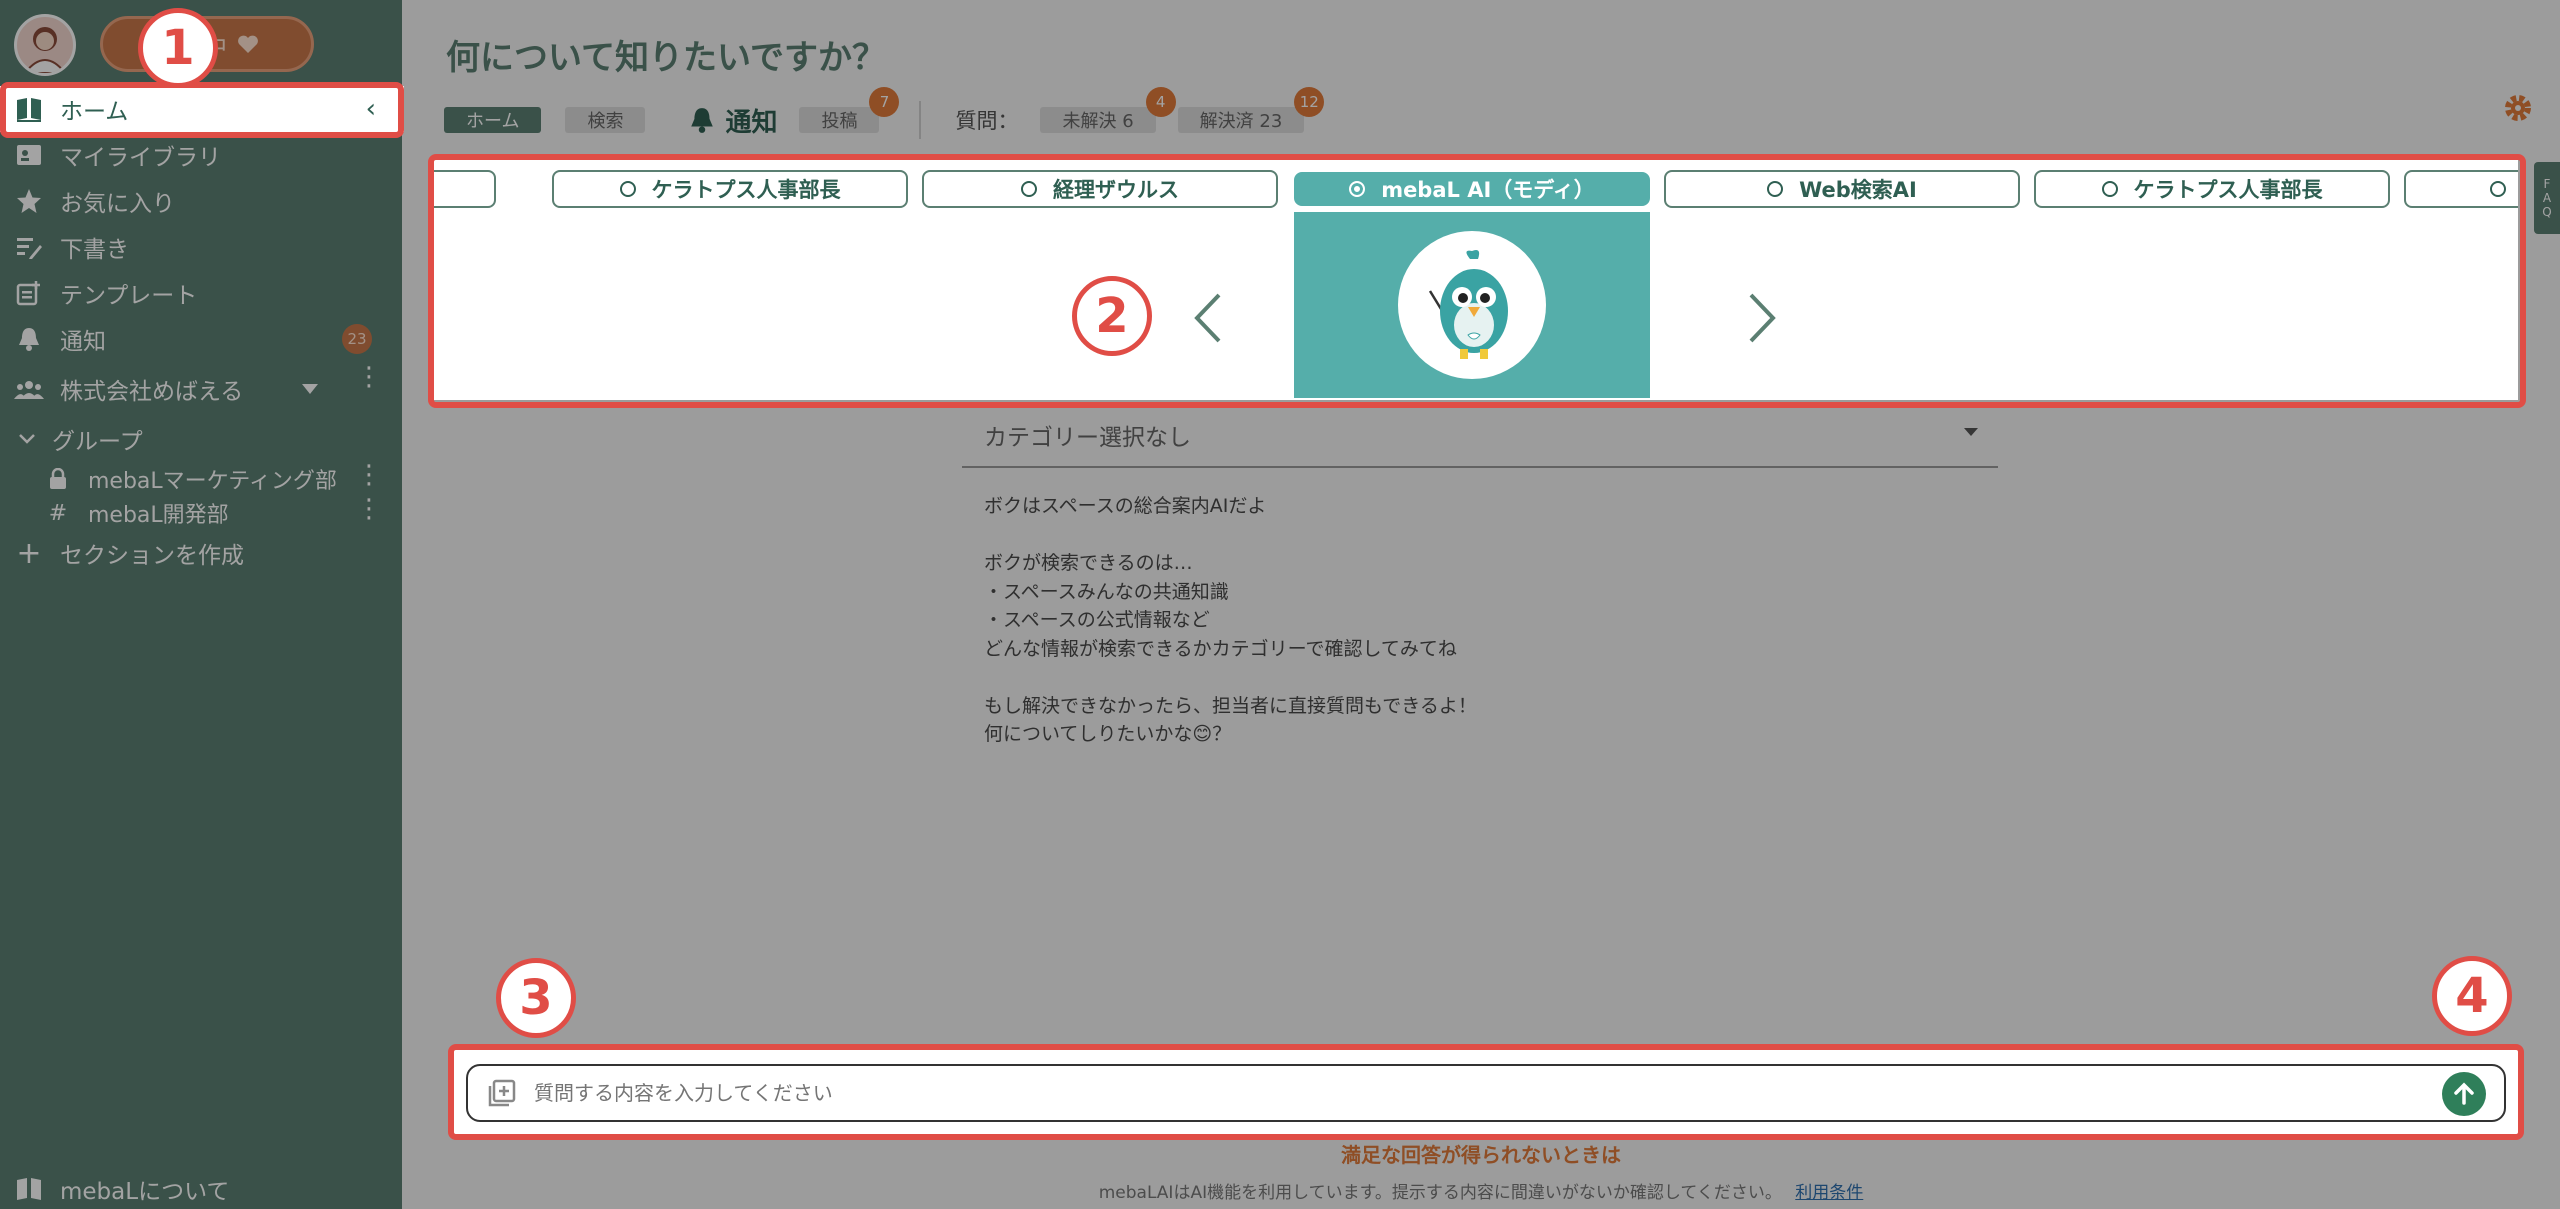 The image size is (2560, 1209). I want to click on sidebar-item-label: テンプレート, so click(129, 296).